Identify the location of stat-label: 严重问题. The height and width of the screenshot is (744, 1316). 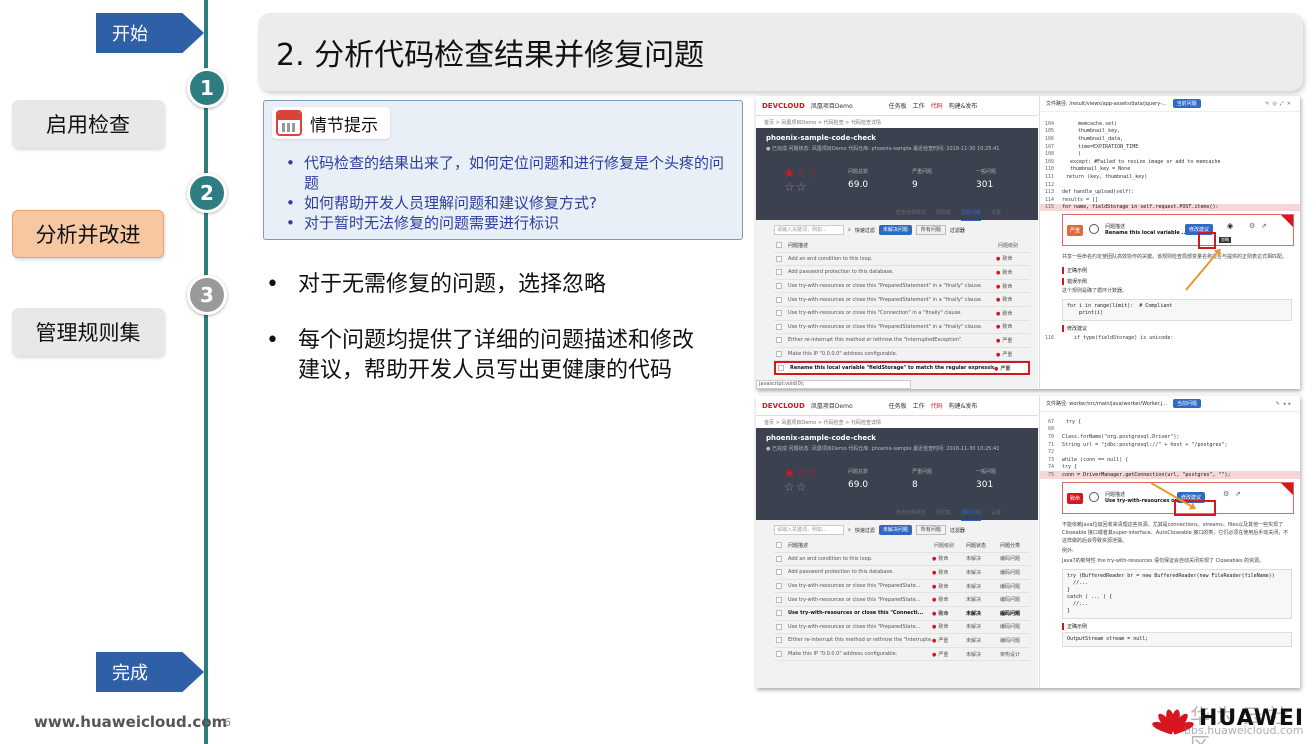
(922, 172).